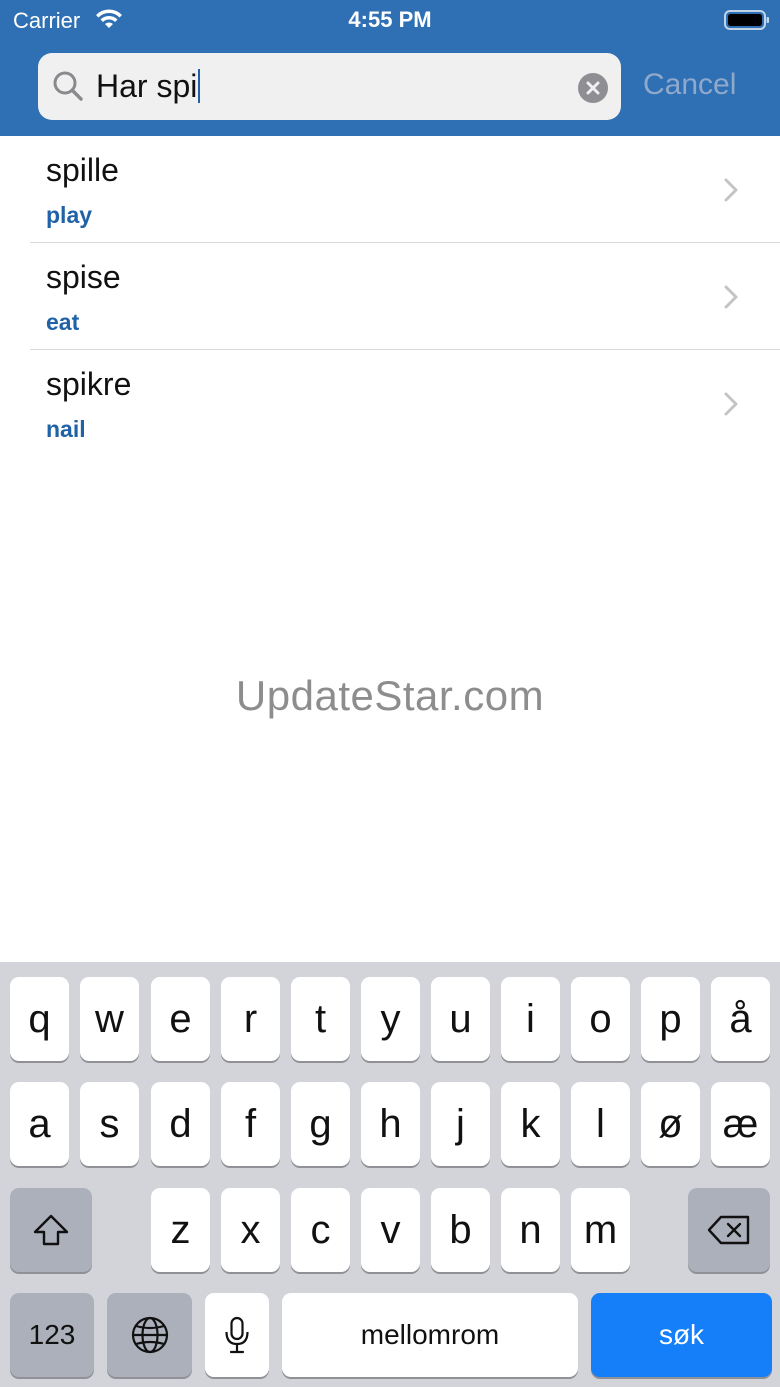 The width and height of the screenshot is (780, 1387). Describe the element at coordinates (740, 1019) in the screenshot. I see `key: å` at that location.